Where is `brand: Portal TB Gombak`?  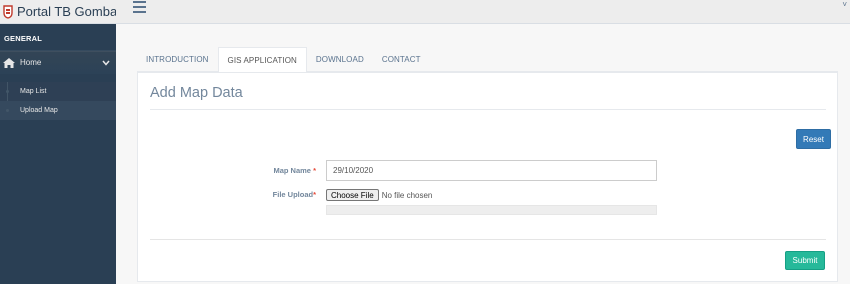
brand: Portal TB Gombak is located at coordinates (62, 12).